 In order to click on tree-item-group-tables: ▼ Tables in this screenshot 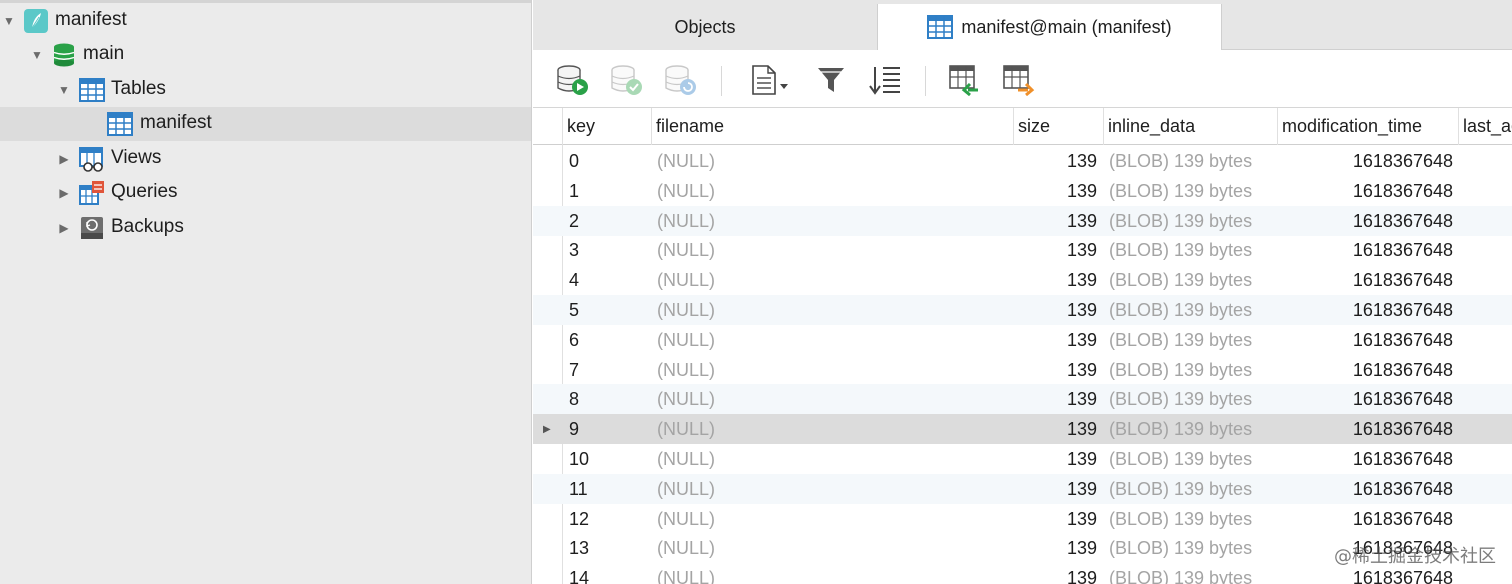, I will do `click(265, 90)`.